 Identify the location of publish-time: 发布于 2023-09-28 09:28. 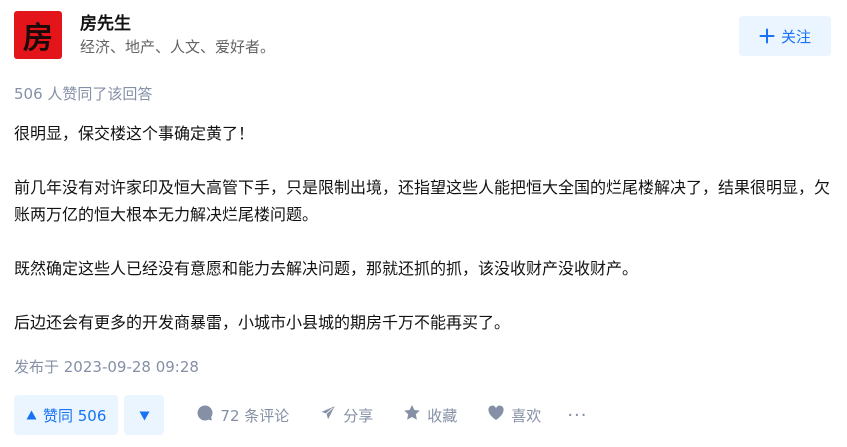
(106, 366).